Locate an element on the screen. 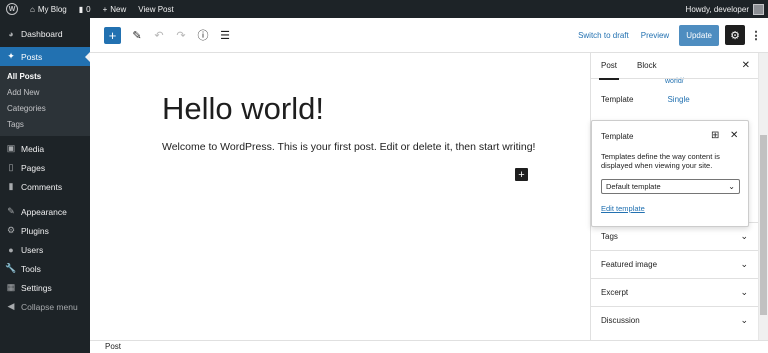 Image resolution: width=768 pixels, height=353 pixels. list-view-icon: ☰ is located at coordinates (225, 35).